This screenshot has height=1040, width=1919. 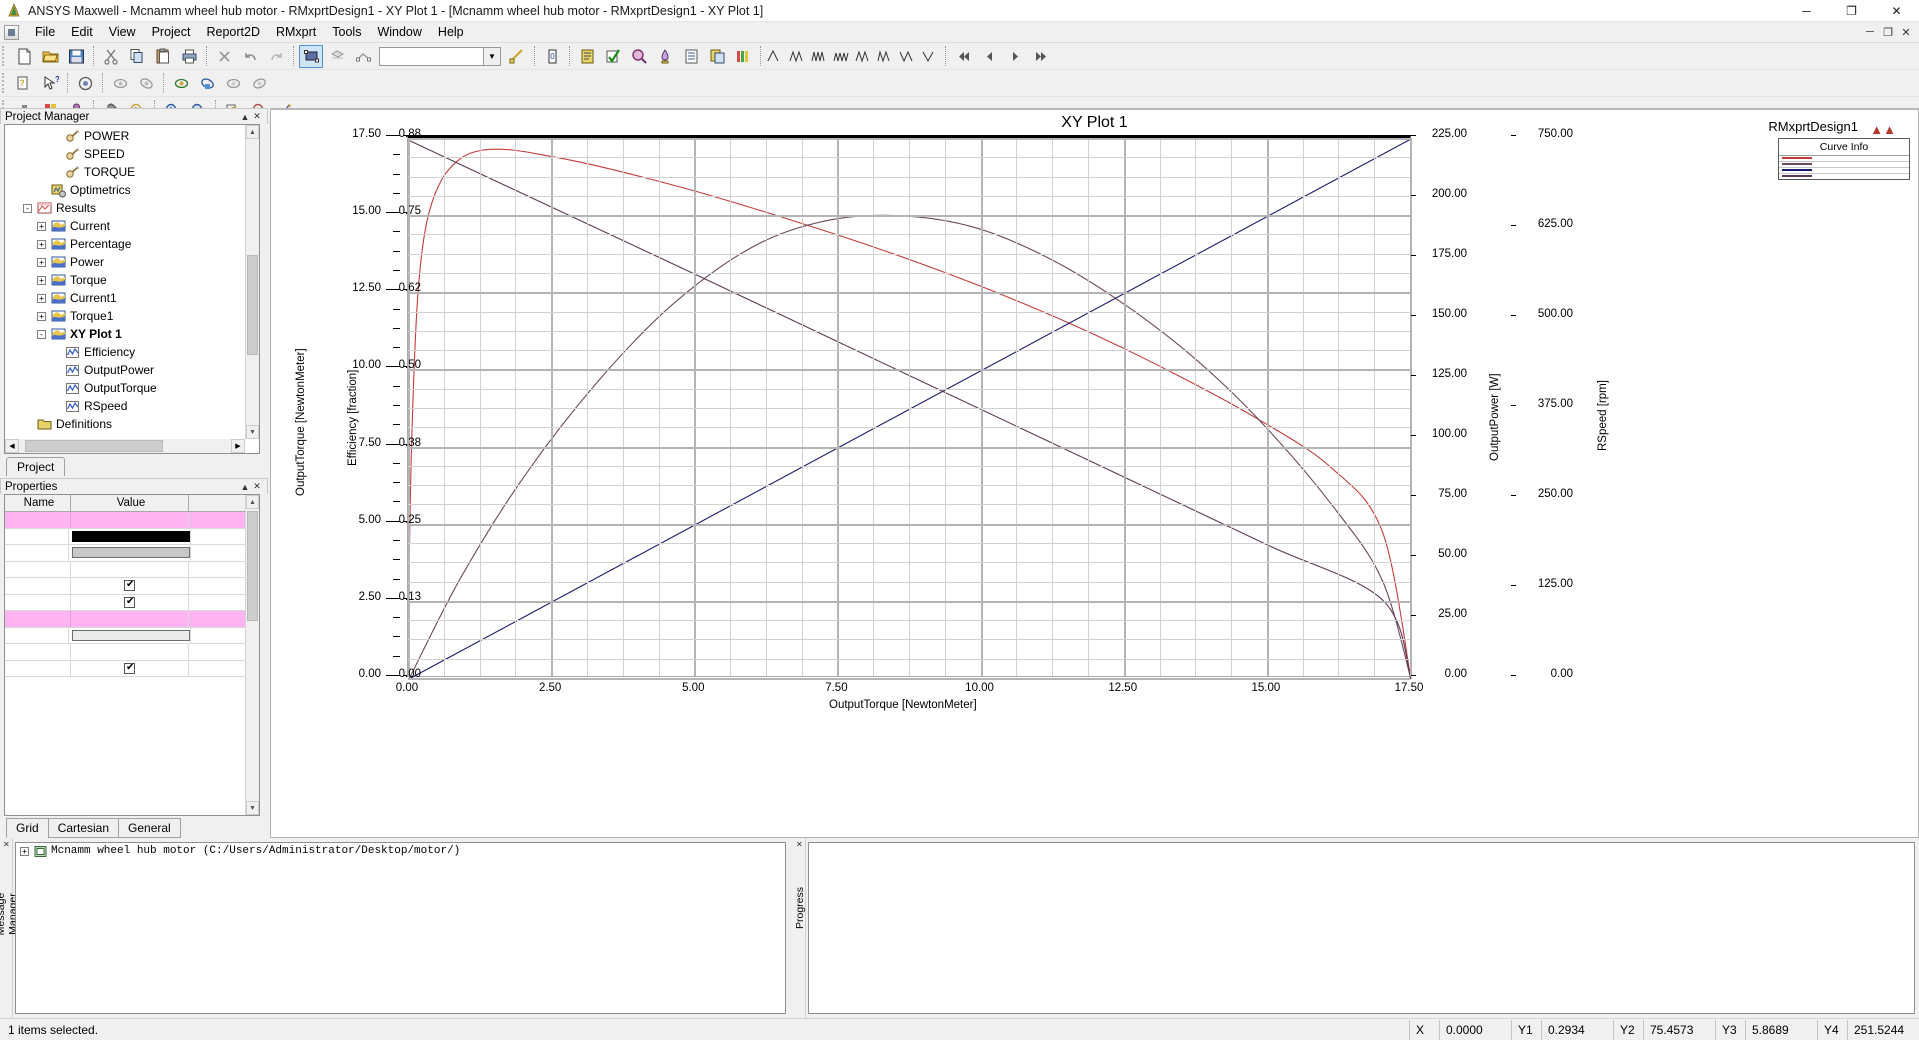 What do you see at coordinates (125, 446) in the screenshot?
I see `tree-horizontal-scrollbar: ◀ ▶` at bounding box center [125, 446].